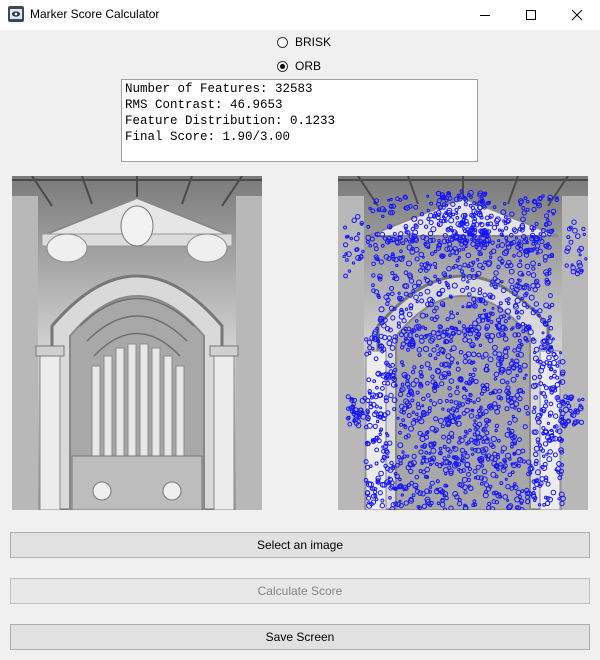 This screenshot has height=660, width=600. Describe the element at coordinates (313, 42) in the screenshot. I see `radio-label-brisk: BRISK` at that location.